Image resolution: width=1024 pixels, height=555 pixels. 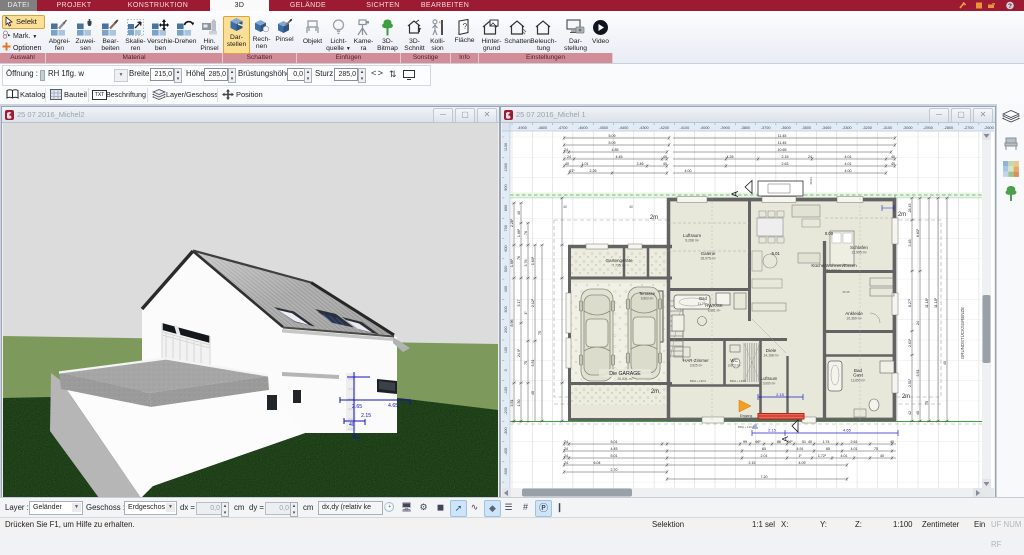 I want to click on svg-text: -500, so click(x=506, y=472).